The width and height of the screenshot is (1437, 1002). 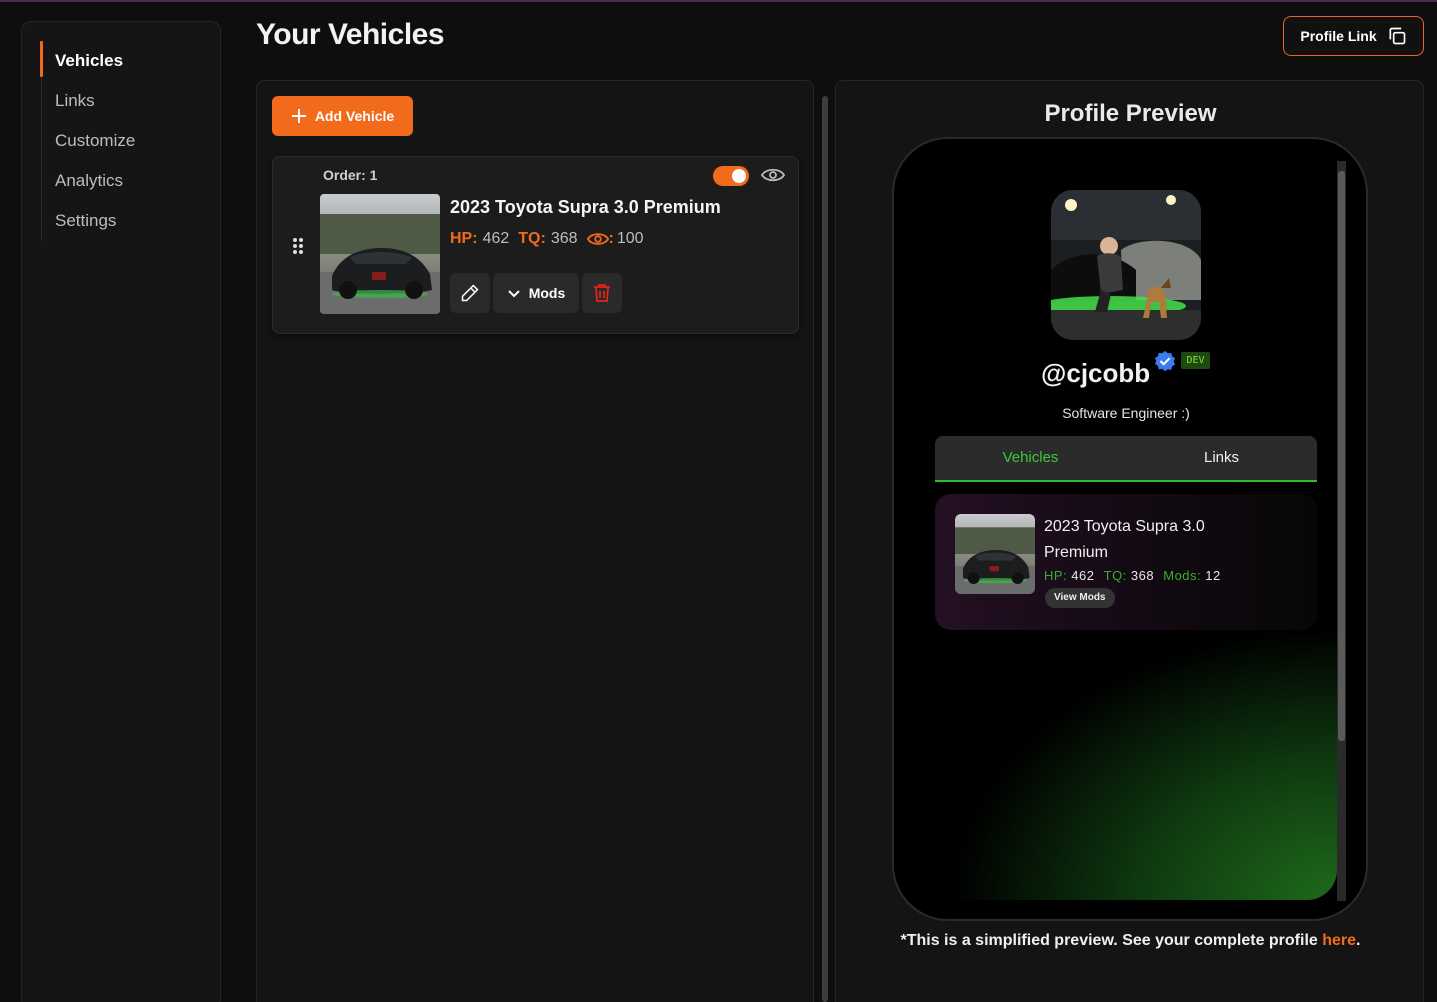 I want to click on preview-vehicle-title: 2023 Toyota Supra 3.0 Premium, so click(x=1124, y=539).